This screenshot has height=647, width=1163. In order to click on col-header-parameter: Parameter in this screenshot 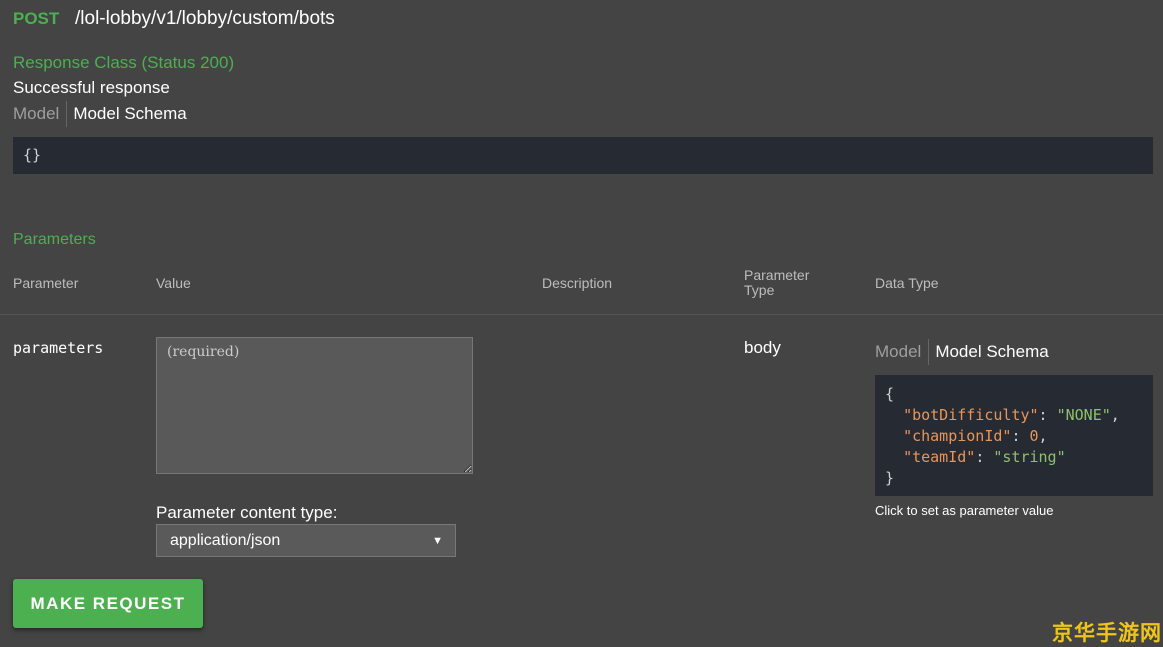, I will do `click(46, 283)`.